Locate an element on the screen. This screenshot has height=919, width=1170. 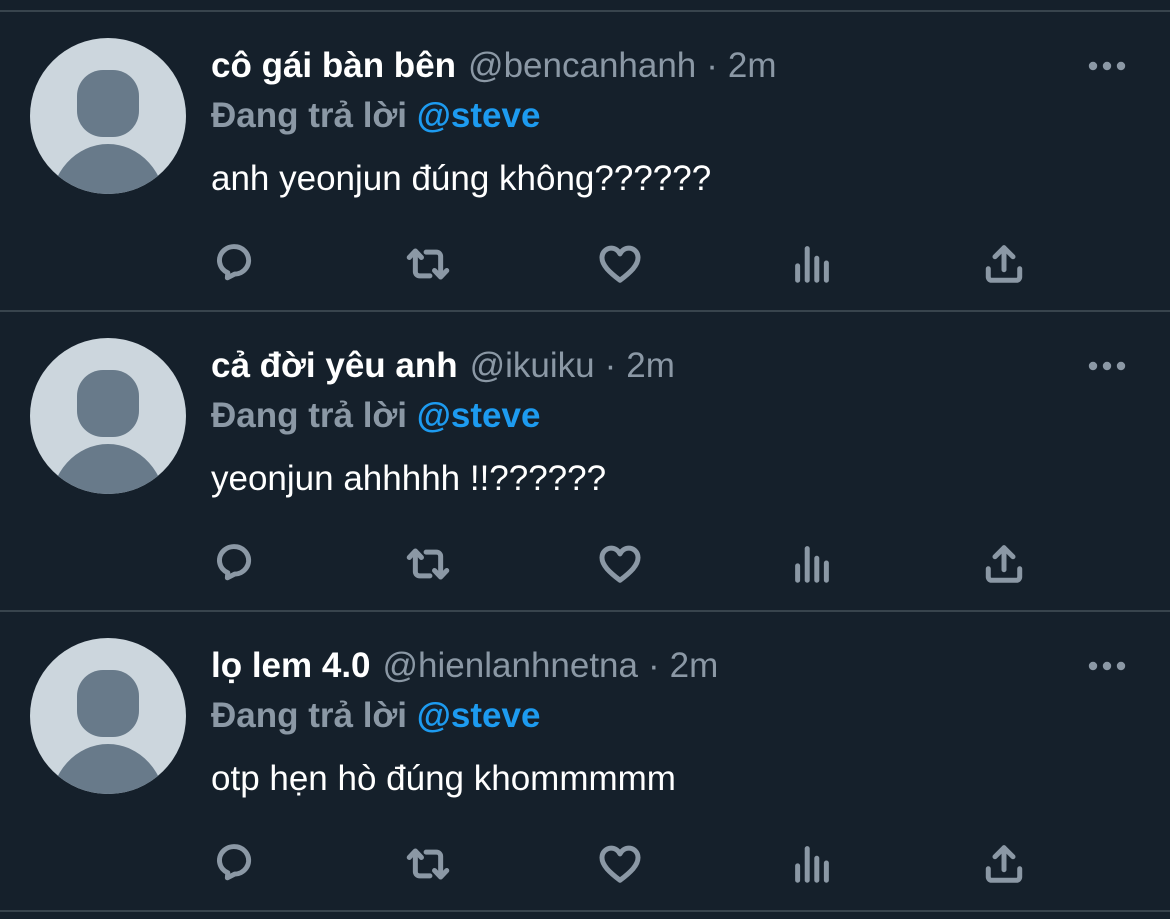
user-handle: @hienlanhnetna is located at coordinates (510, 666).